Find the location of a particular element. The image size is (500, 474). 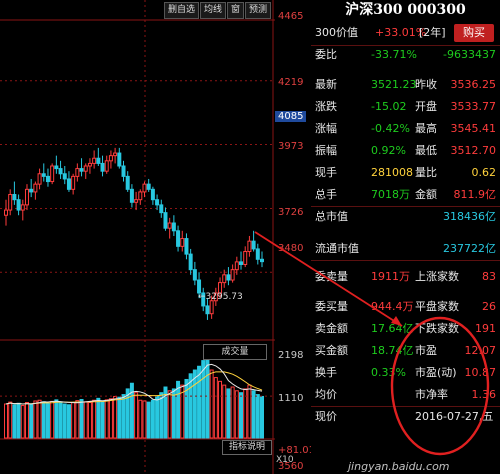

price-tick: 3726 is located at coordinates (291, 212).